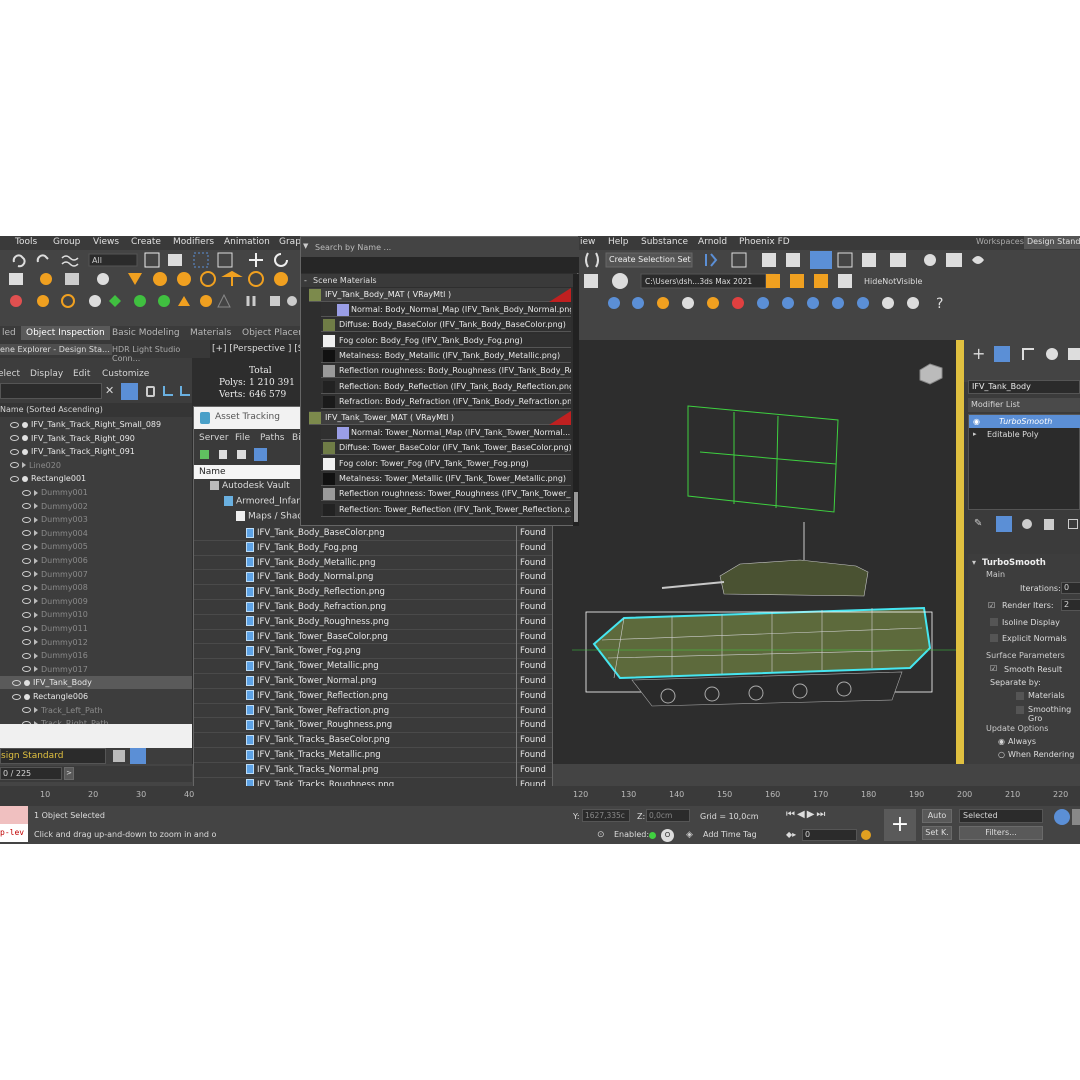  What do you see at coordinates (14, 815) in the screenshot?
I see `maxscript-listener-top` at bounding box center [14, 815].